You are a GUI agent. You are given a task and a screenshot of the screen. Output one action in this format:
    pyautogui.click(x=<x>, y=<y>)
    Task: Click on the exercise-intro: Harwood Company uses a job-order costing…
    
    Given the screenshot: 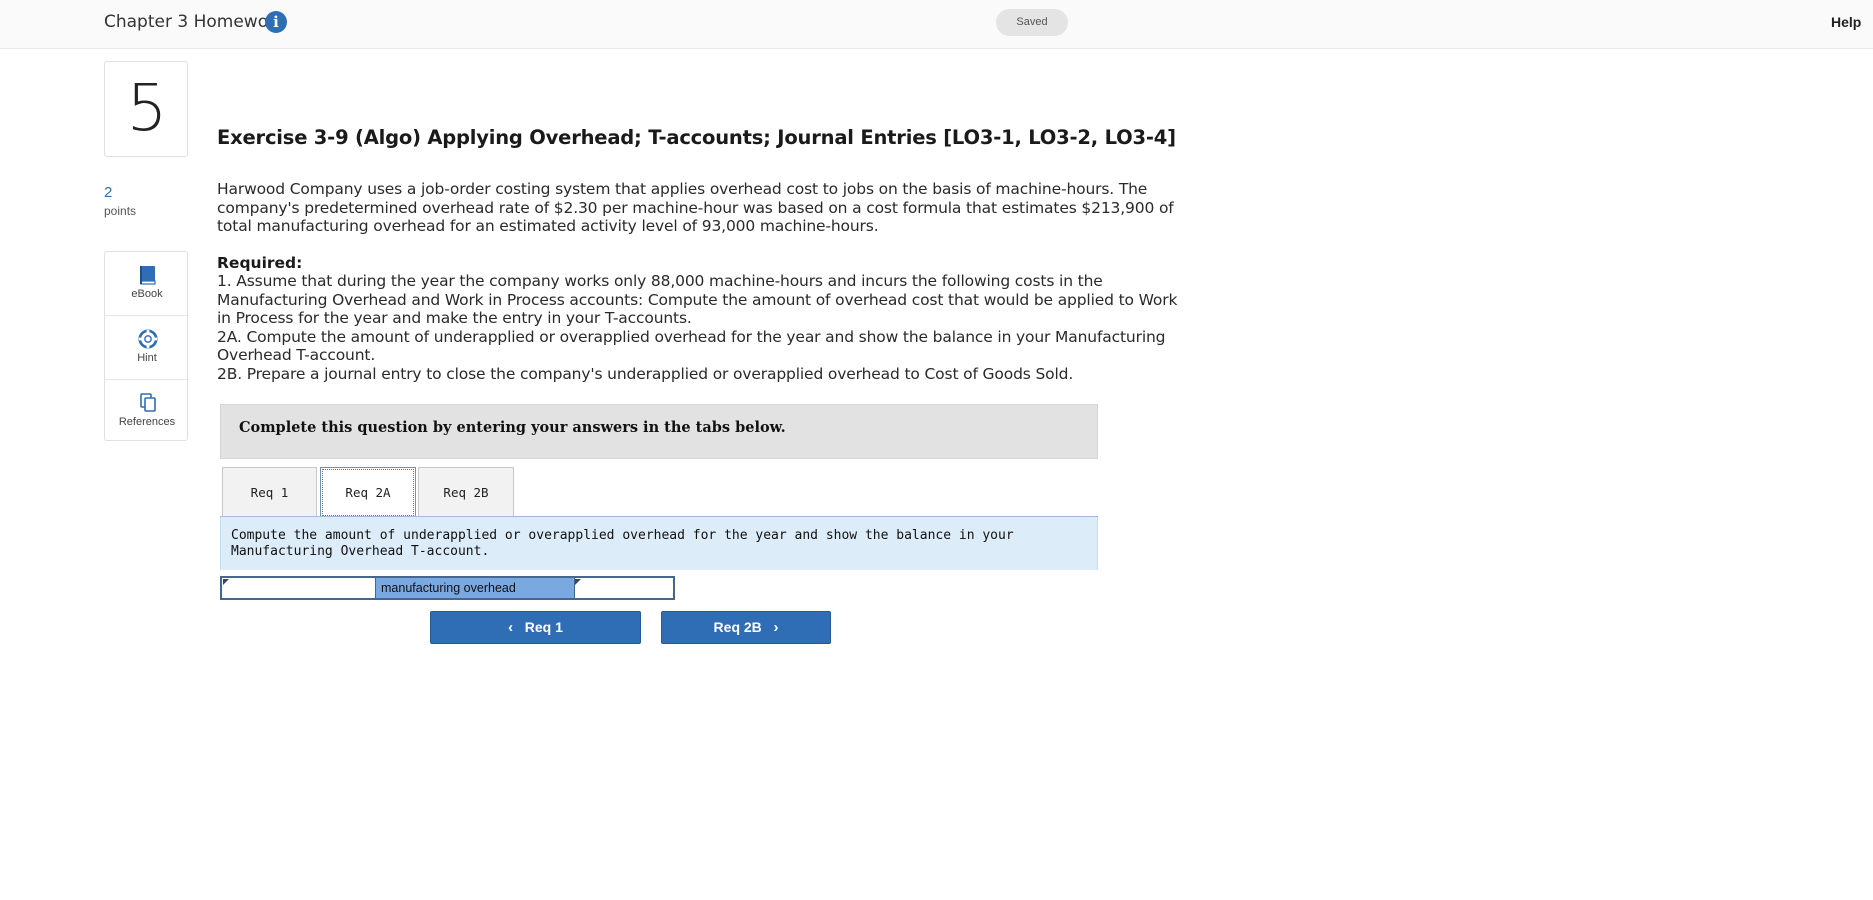 What is the action you would take?
    pyautogui.click(x=695, y=207)
    